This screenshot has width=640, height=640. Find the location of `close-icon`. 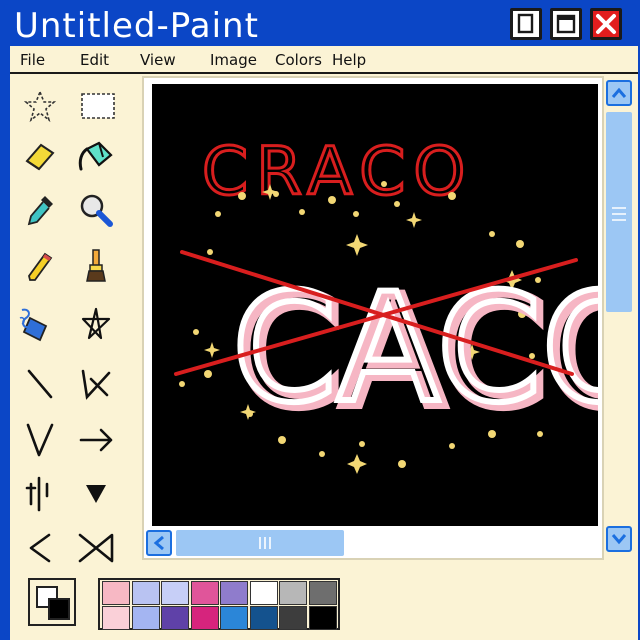

close-icon is located at coordinates (606, 24).